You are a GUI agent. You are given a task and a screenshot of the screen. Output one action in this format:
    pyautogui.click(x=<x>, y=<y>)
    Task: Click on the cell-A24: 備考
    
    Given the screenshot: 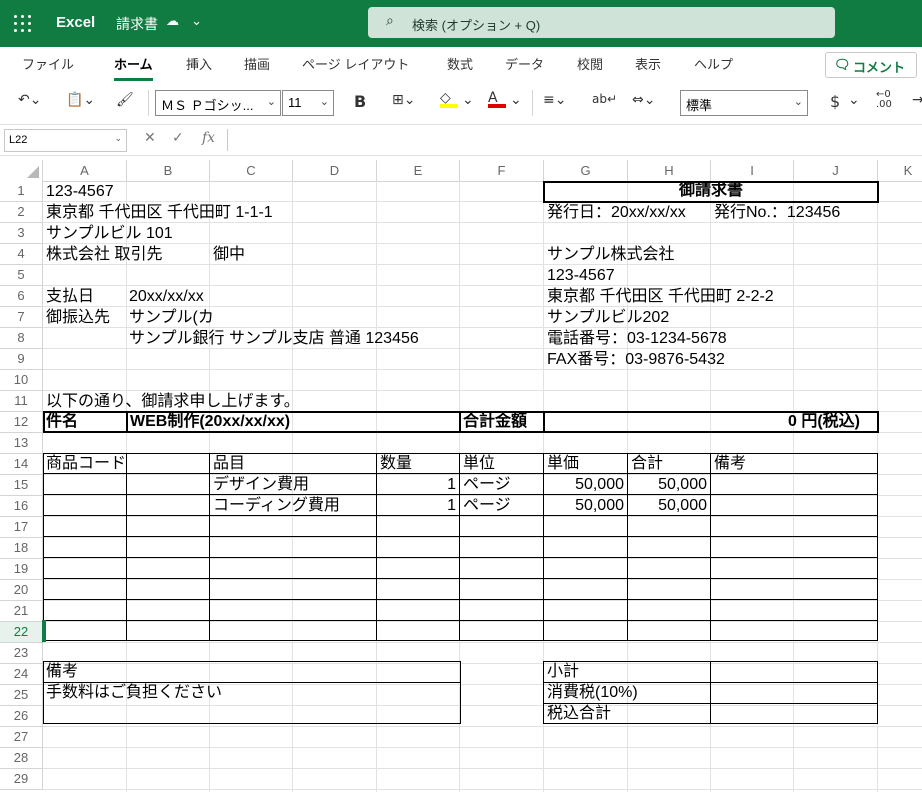 What is the action you would take?
    pyautogui.click(x=62, y=671)
    